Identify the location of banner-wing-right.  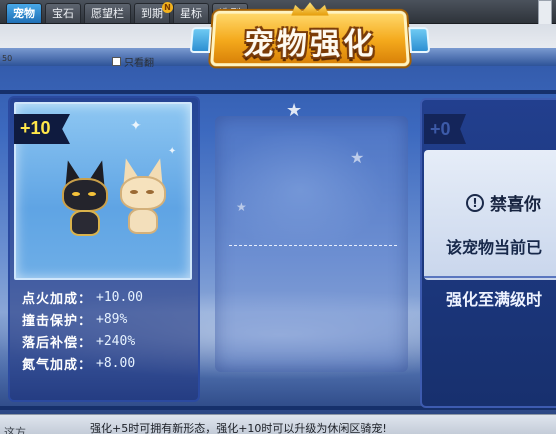
(419, 40).